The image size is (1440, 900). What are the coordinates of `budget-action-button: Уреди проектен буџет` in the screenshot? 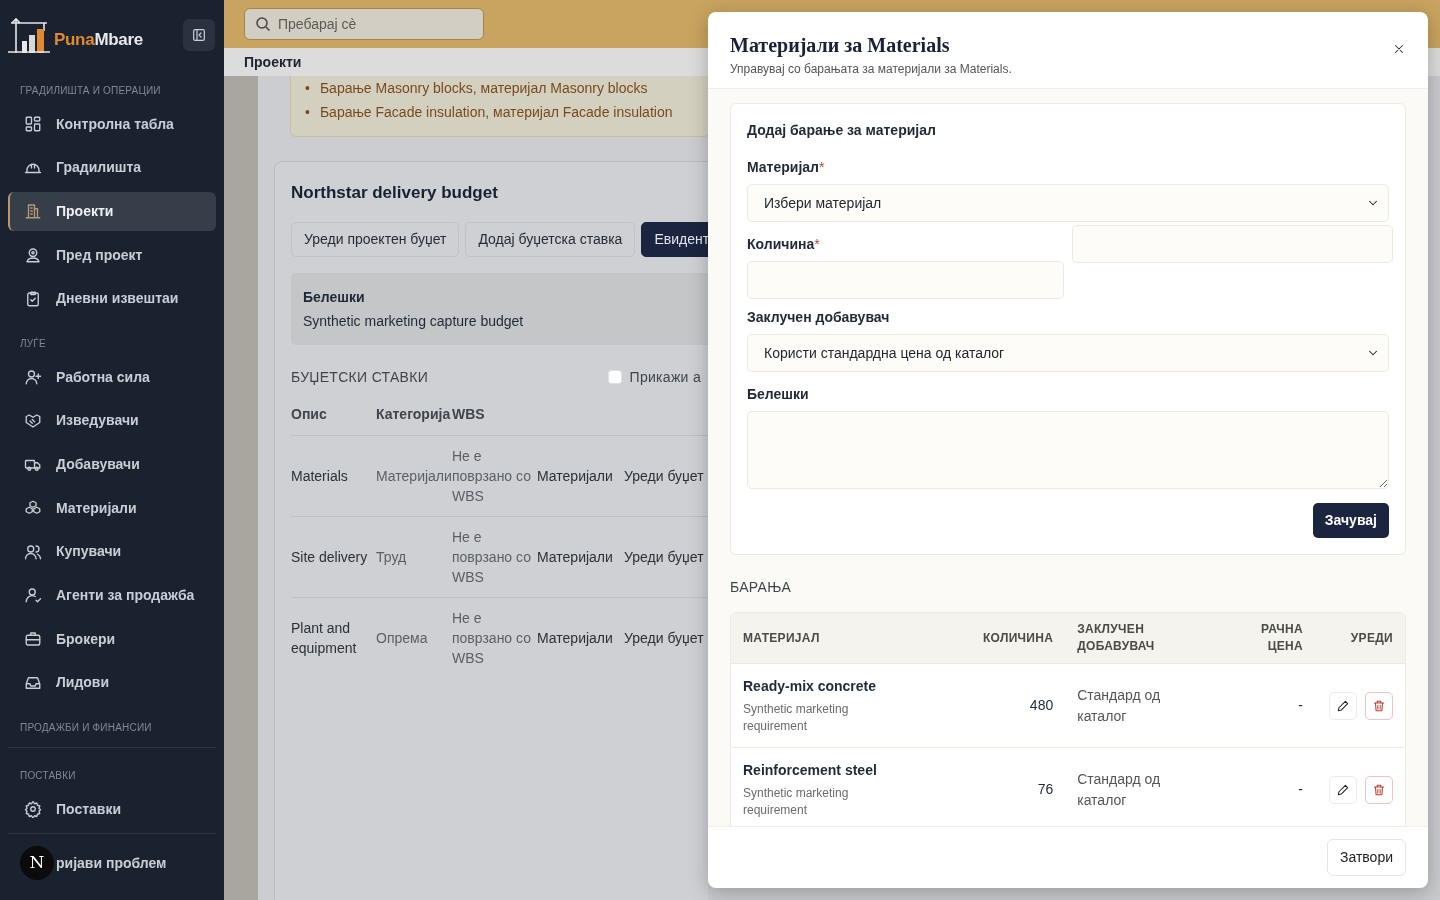 It's located at (375, 239).